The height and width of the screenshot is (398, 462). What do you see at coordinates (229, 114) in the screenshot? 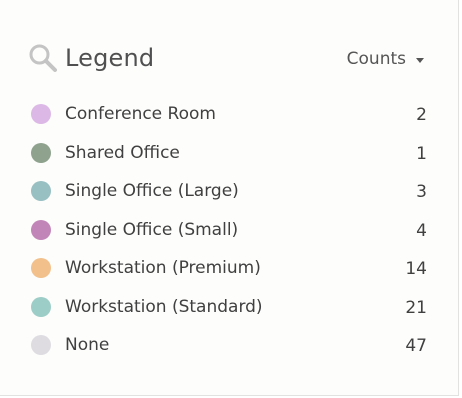
I see `legend-item-conference-room: Conference Room 2` at bounding box center [229, 114].